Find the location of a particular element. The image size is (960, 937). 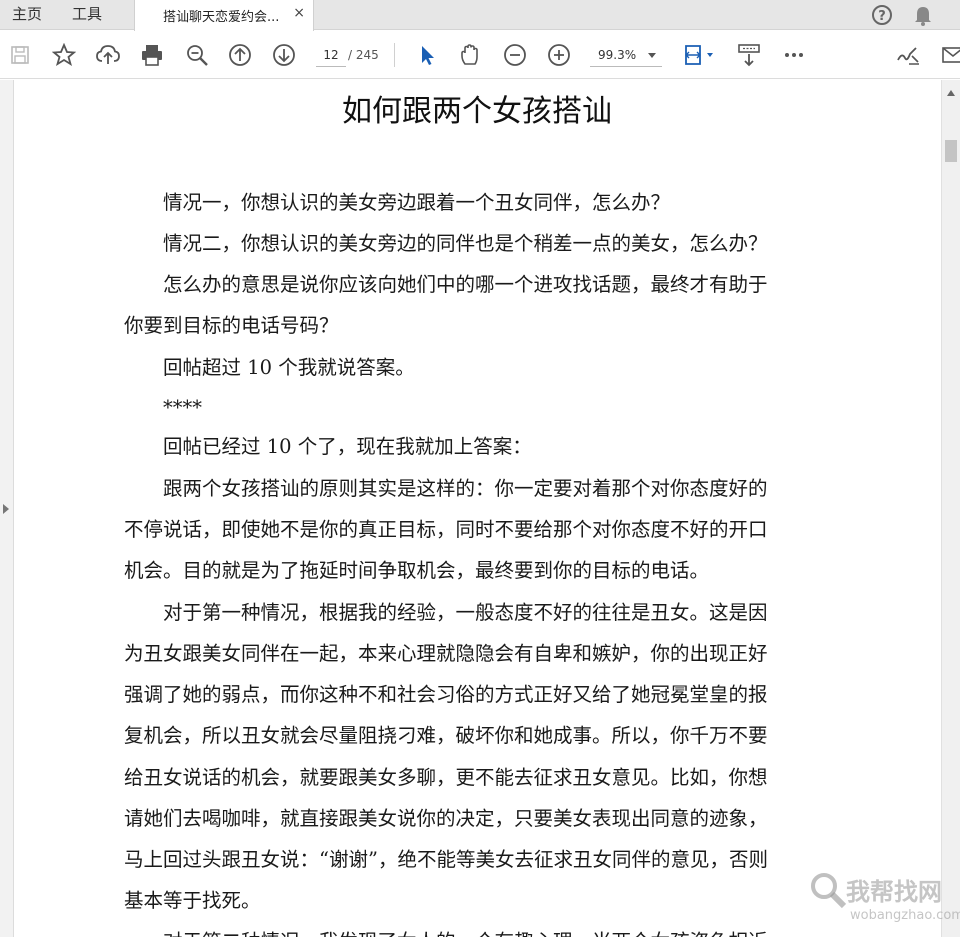

zoom-level-value: 99.3% is located at coordinates (617, 55).